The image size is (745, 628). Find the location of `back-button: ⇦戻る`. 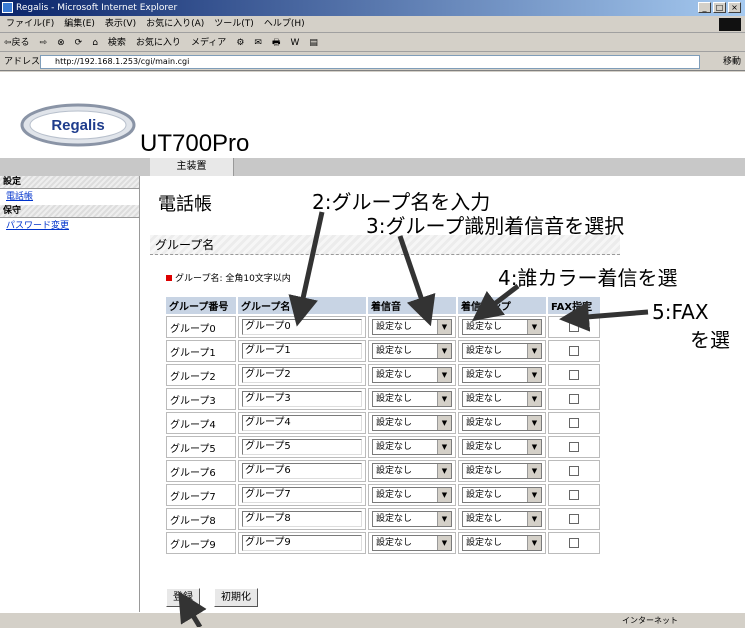

back-button: ⇦戻る is located at coordinates (17, 42).